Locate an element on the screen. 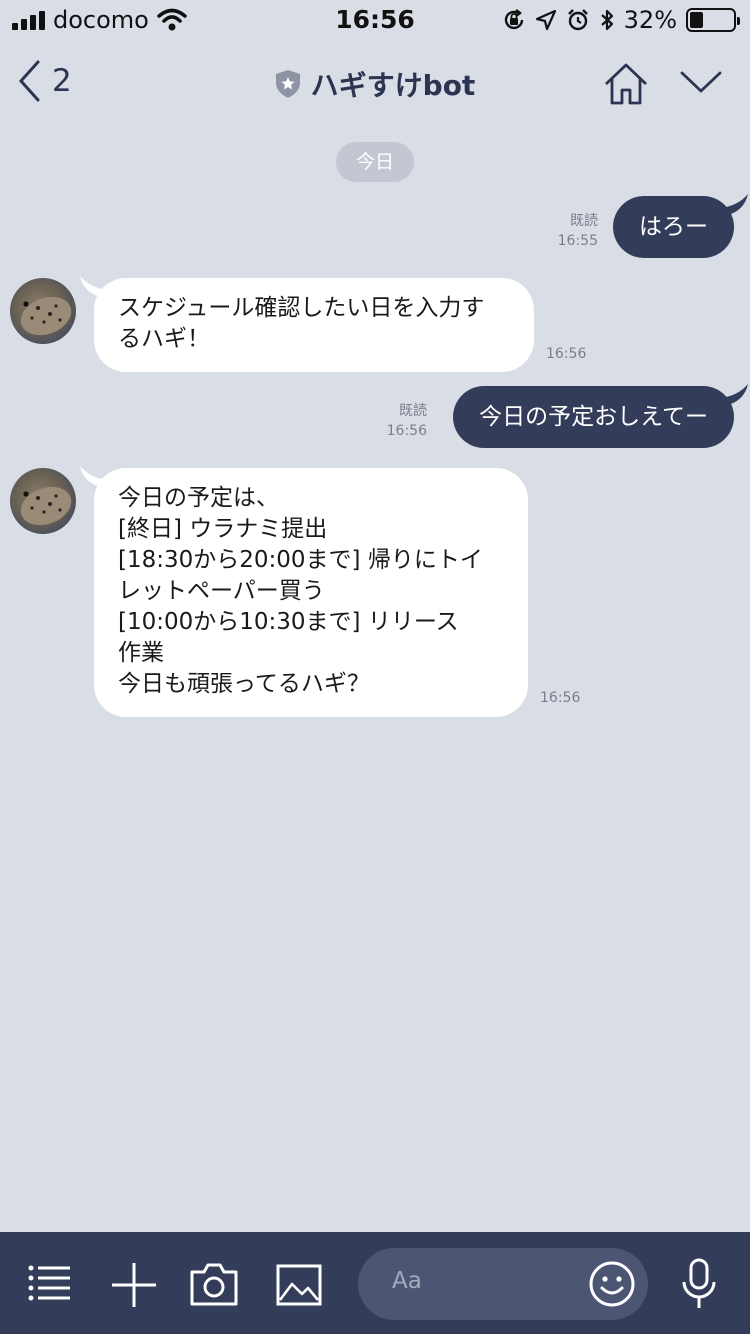 The height and width of the screenshot is (1334, 750). home-button is located at coordinates (626, 86).